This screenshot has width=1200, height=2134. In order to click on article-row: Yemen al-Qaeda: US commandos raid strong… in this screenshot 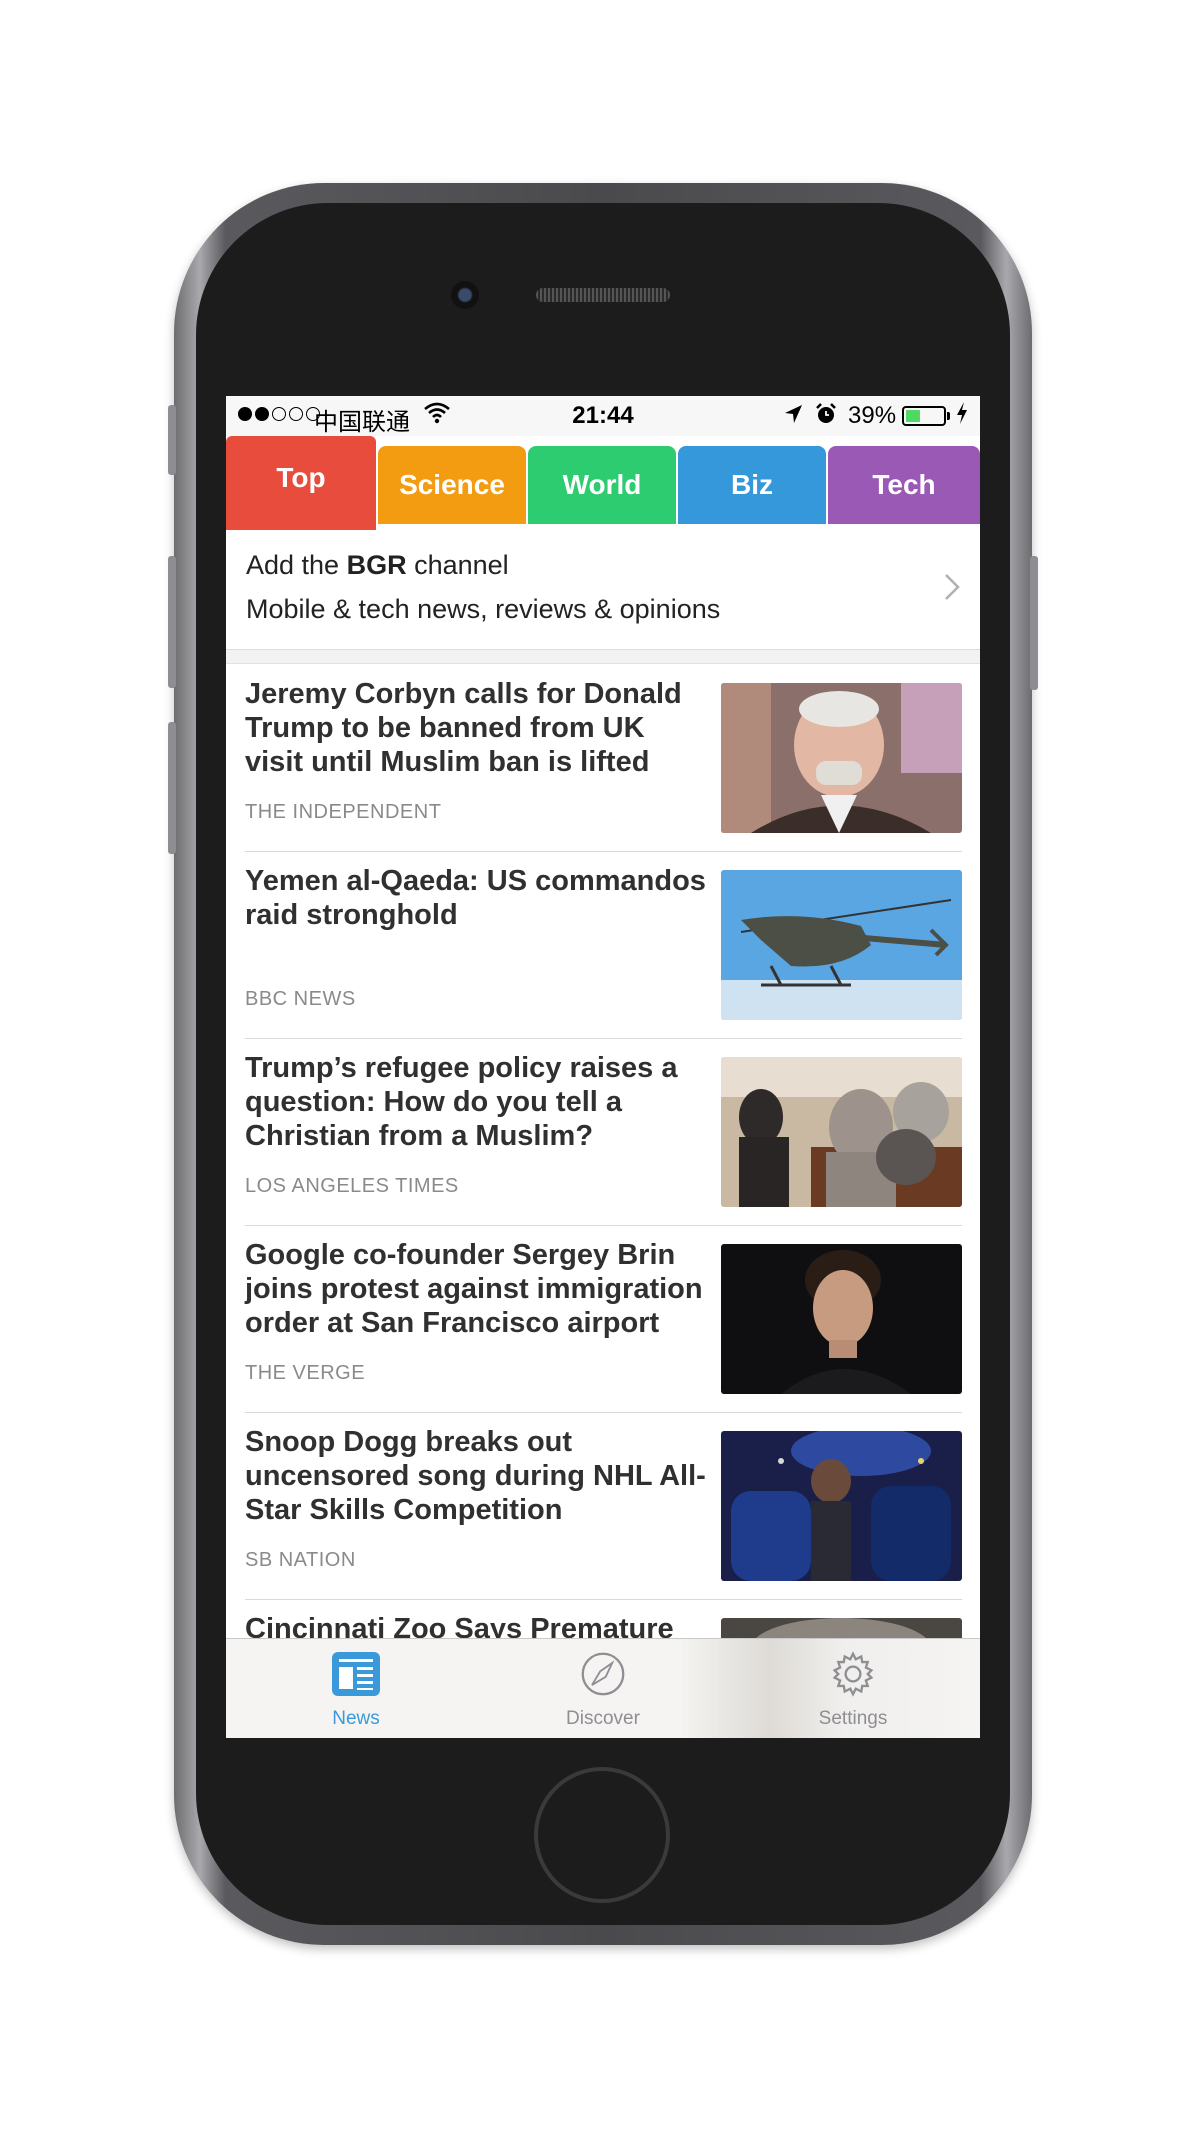, I will do `click(603, 945)`.